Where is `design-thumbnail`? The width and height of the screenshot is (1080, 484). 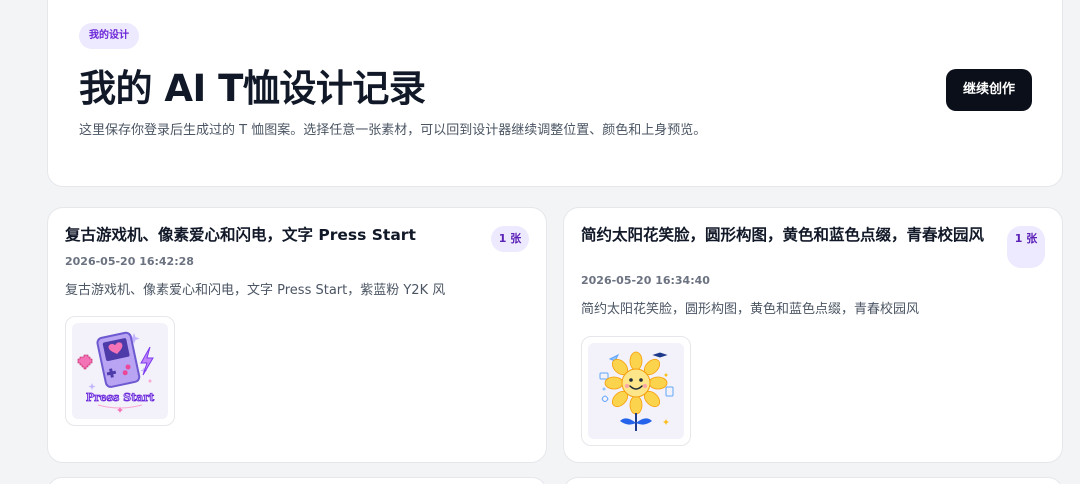
design-thumbnail is located at coordinates (636, 391).